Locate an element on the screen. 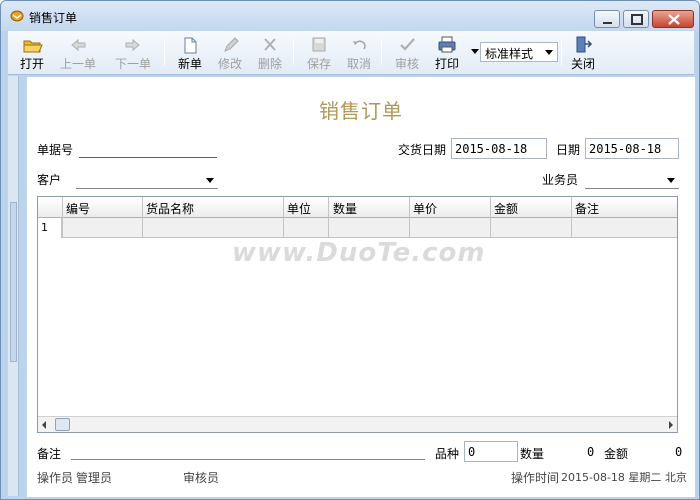  arrow-left-icon is located at coordinates (78, 45).